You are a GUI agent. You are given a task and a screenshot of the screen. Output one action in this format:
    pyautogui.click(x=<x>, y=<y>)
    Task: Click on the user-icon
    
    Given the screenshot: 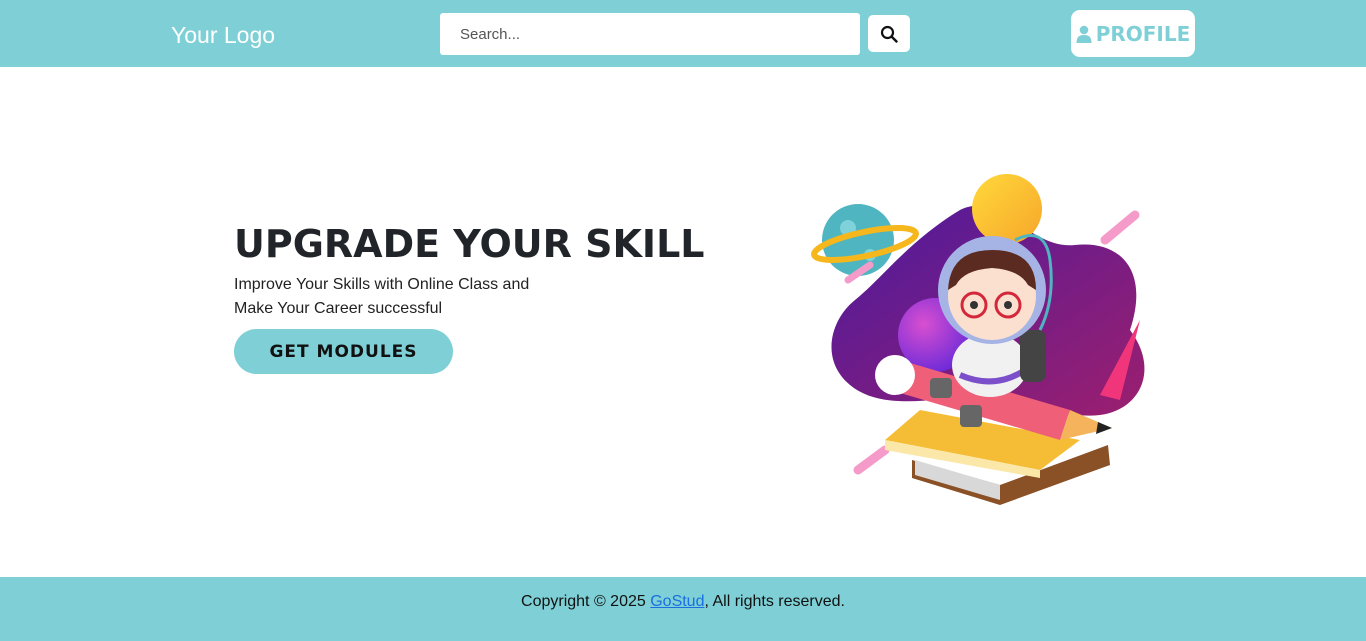 What is the action you would take?
    pyautogui.click(x=1084, y=34)
    